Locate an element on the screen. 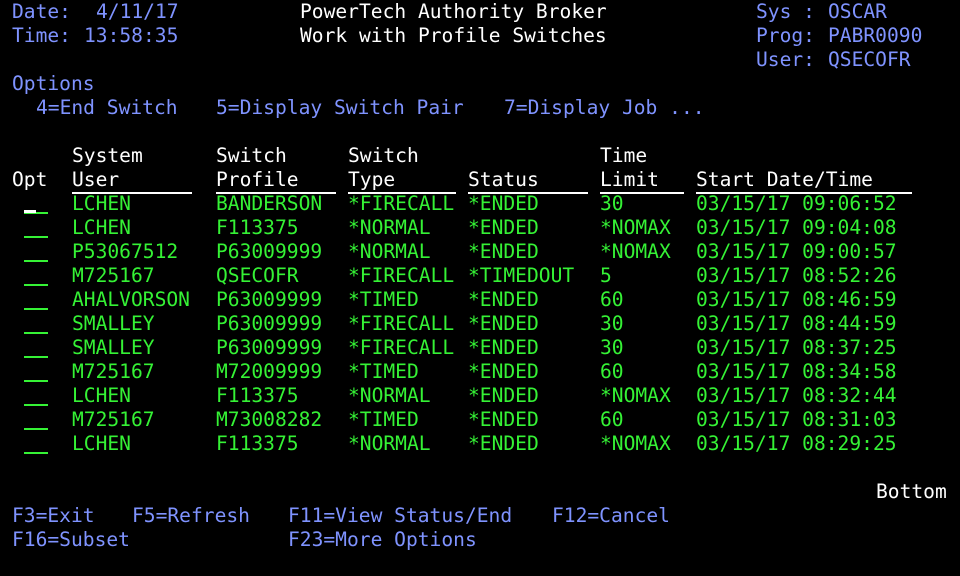 The height and width of the screenshot is (576, 960). f16-subset-key: F16=Subset is located at coordinates (71, 540).